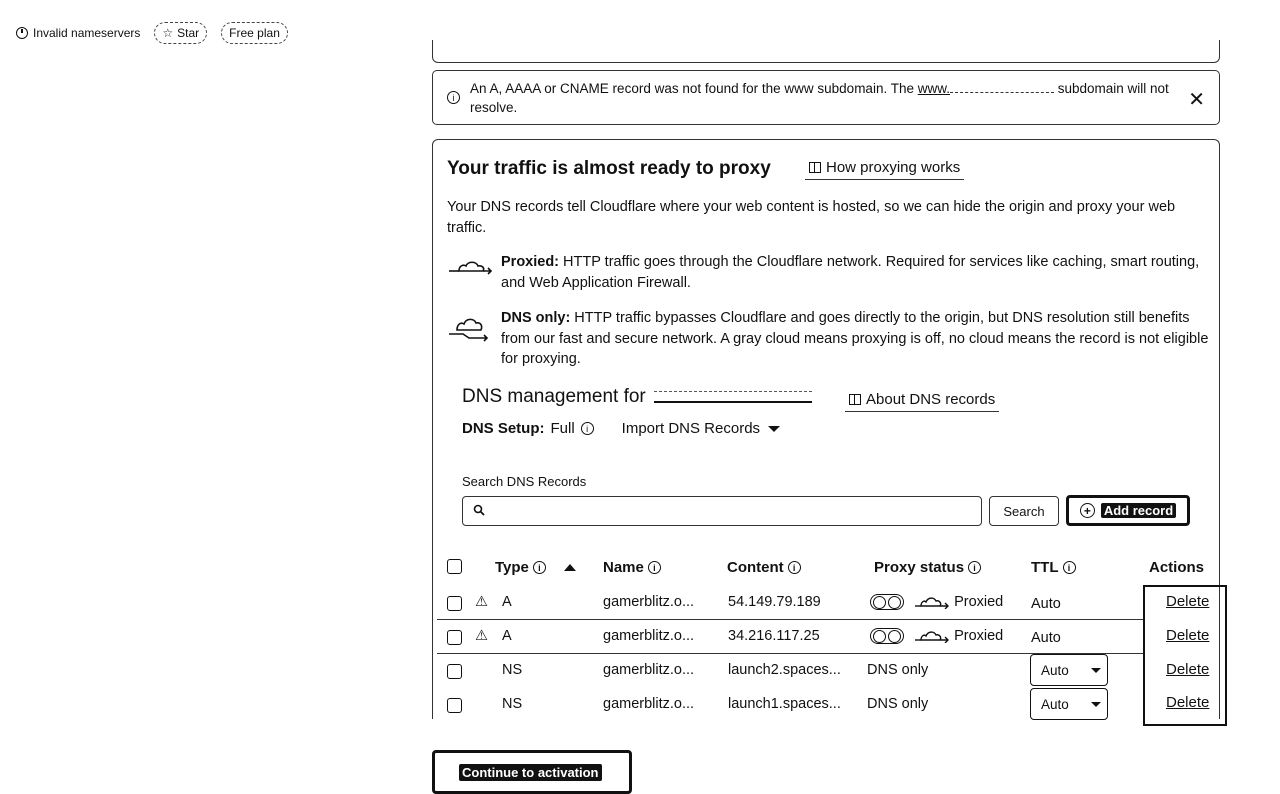 The image size is (1280, 794). I want to click on star-label: Star, so click(188, 33).